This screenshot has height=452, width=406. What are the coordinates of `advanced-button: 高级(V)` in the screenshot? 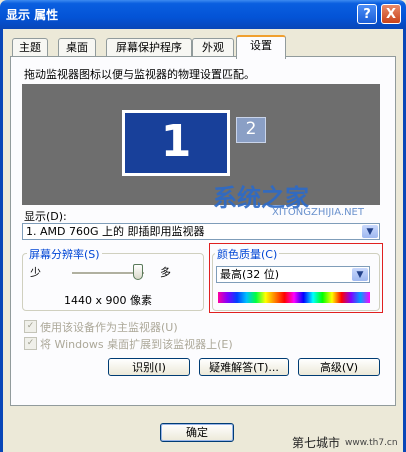 It's located at (339, 367).